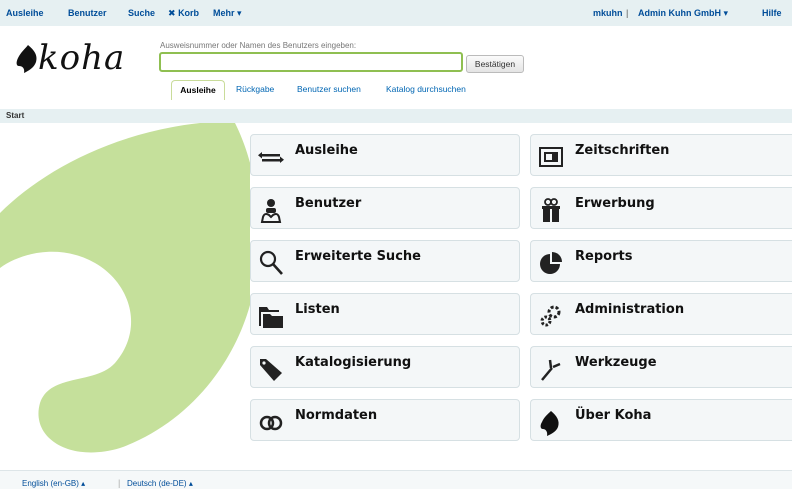 The image size is (792, 489). Describe the element at coordinates (661, 367) in the screenshot. I see `module-tools-button: Werkzeuge` at that location.